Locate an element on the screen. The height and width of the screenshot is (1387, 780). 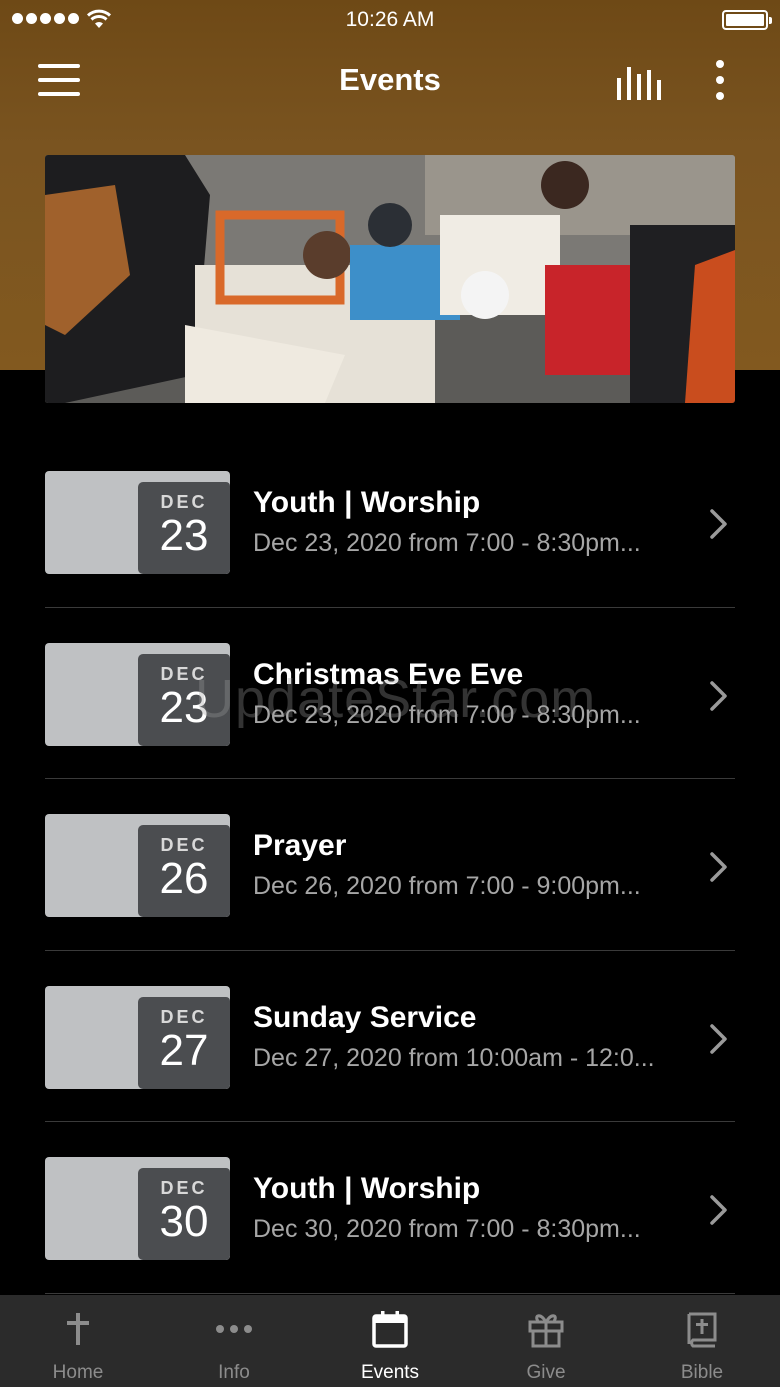
tab-label: Give is located at coordinates (546, 1372).